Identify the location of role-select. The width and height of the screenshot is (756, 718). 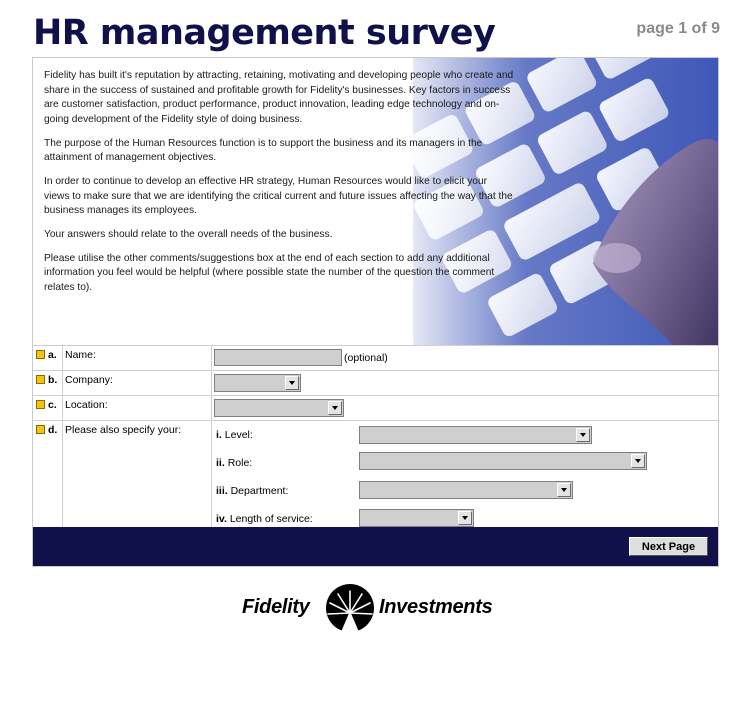
(503, 461).